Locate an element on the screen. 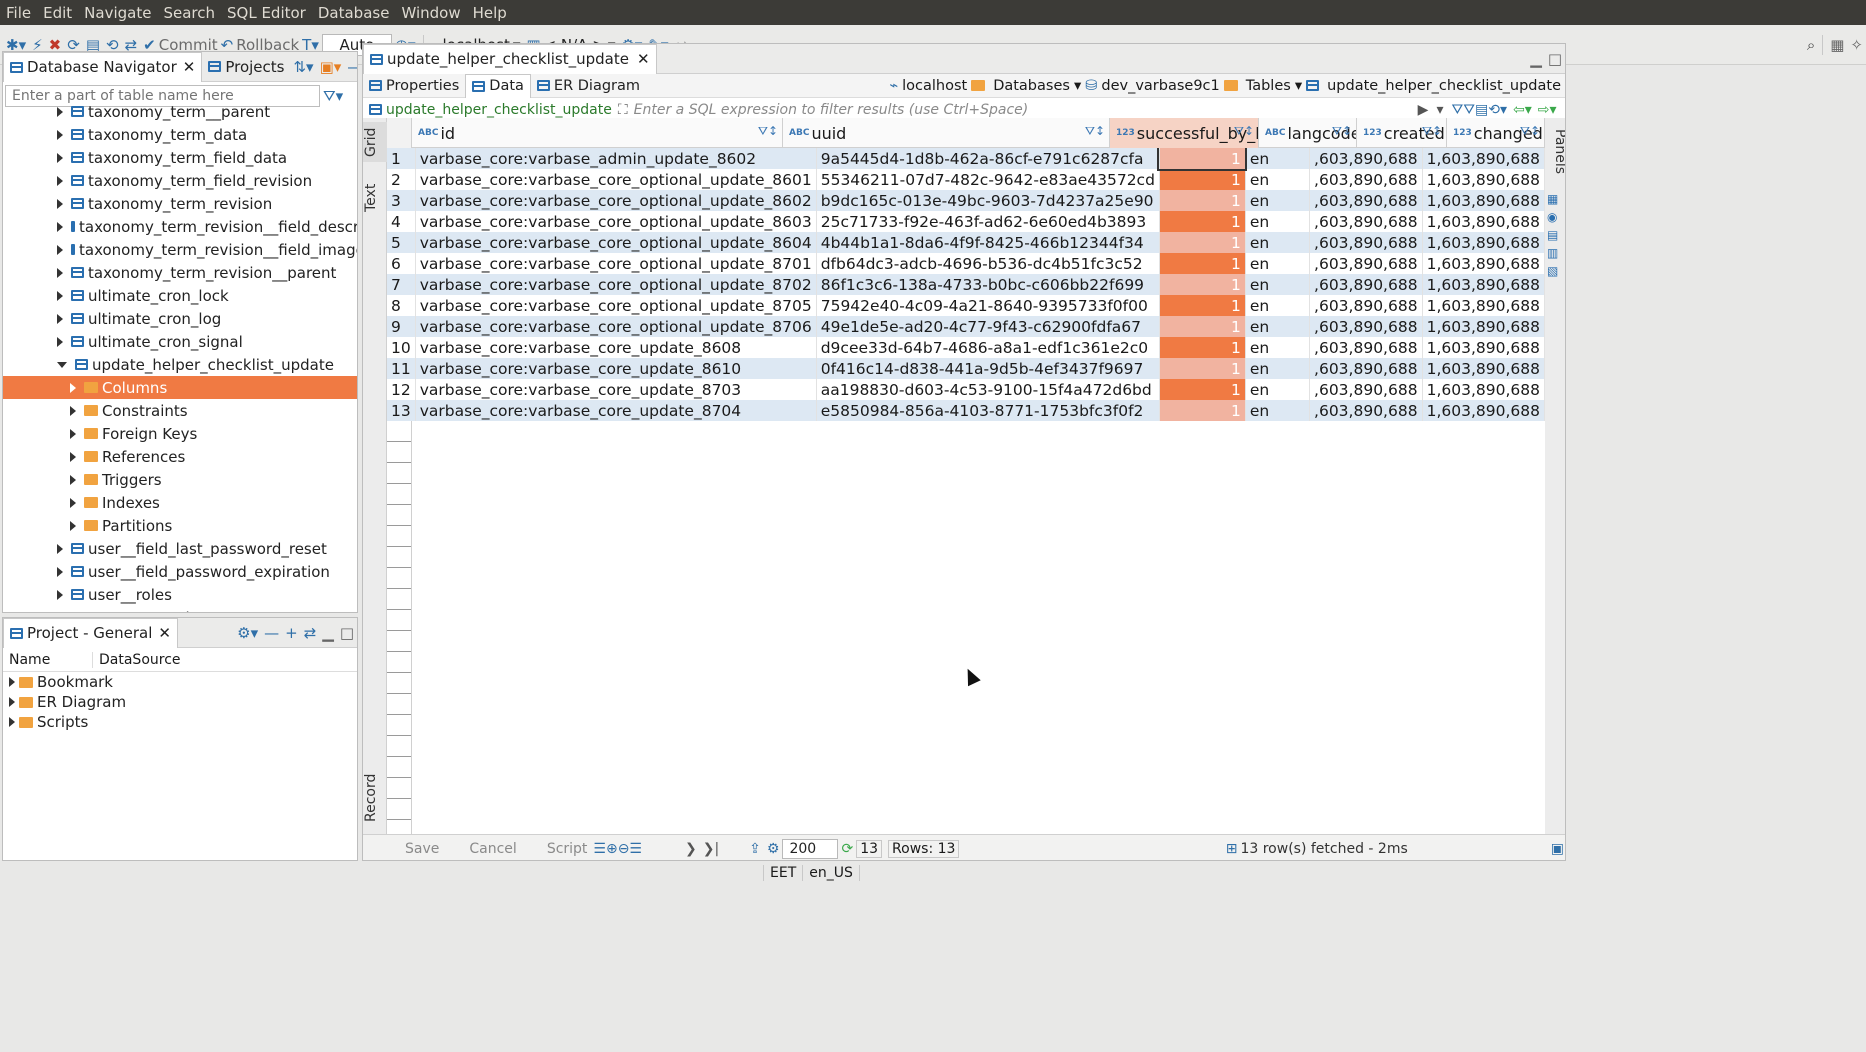 Image resolution: width=1866 pixels, height=1052 pixels. tree-table-item: user__field_password_expiration is located at coordinates (180, 571).